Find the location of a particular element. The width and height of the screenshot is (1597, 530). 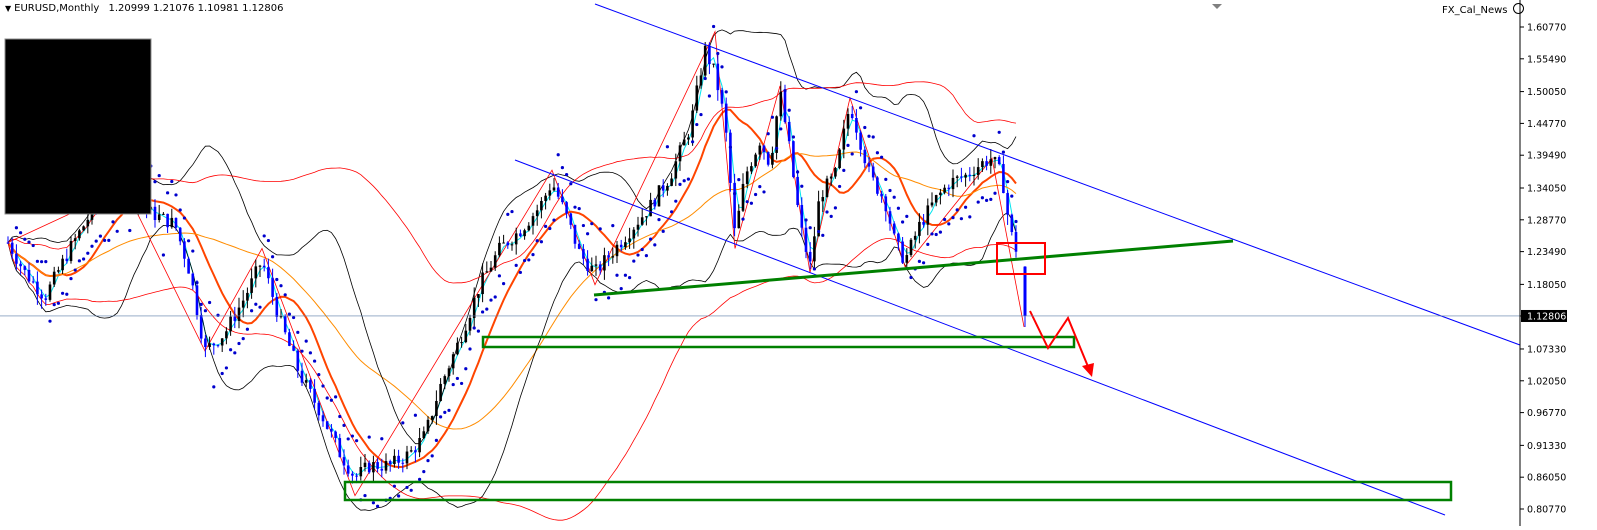

indicator-label-wrap: FX_Cal_News is located at coordinates (1483, 9).